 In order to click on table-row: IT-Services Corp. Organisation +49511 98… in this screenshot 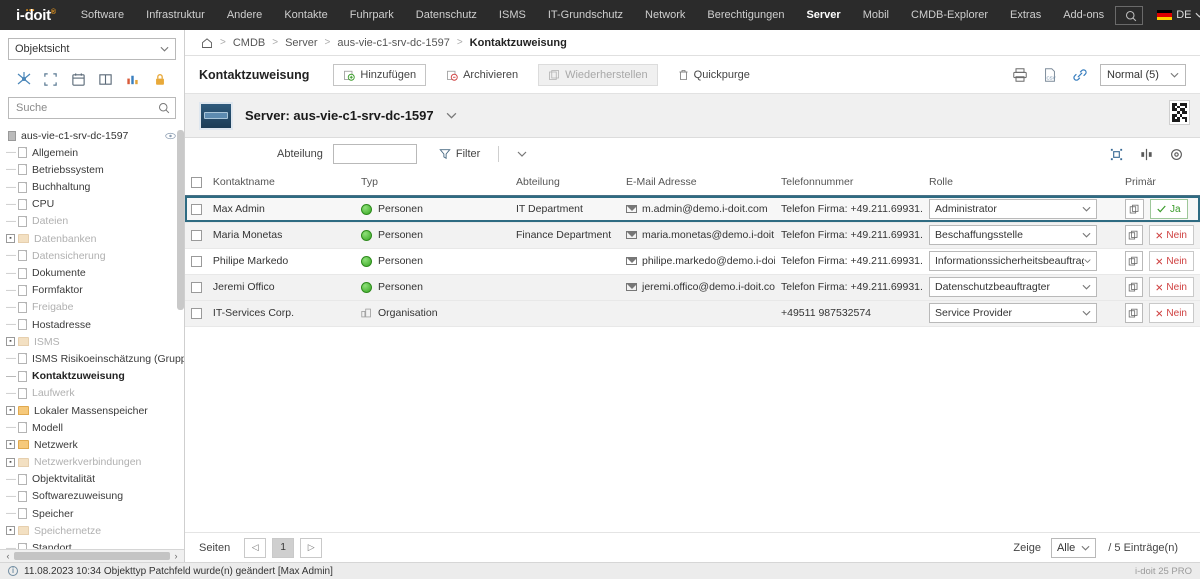, I will do `click(692, 313)`.